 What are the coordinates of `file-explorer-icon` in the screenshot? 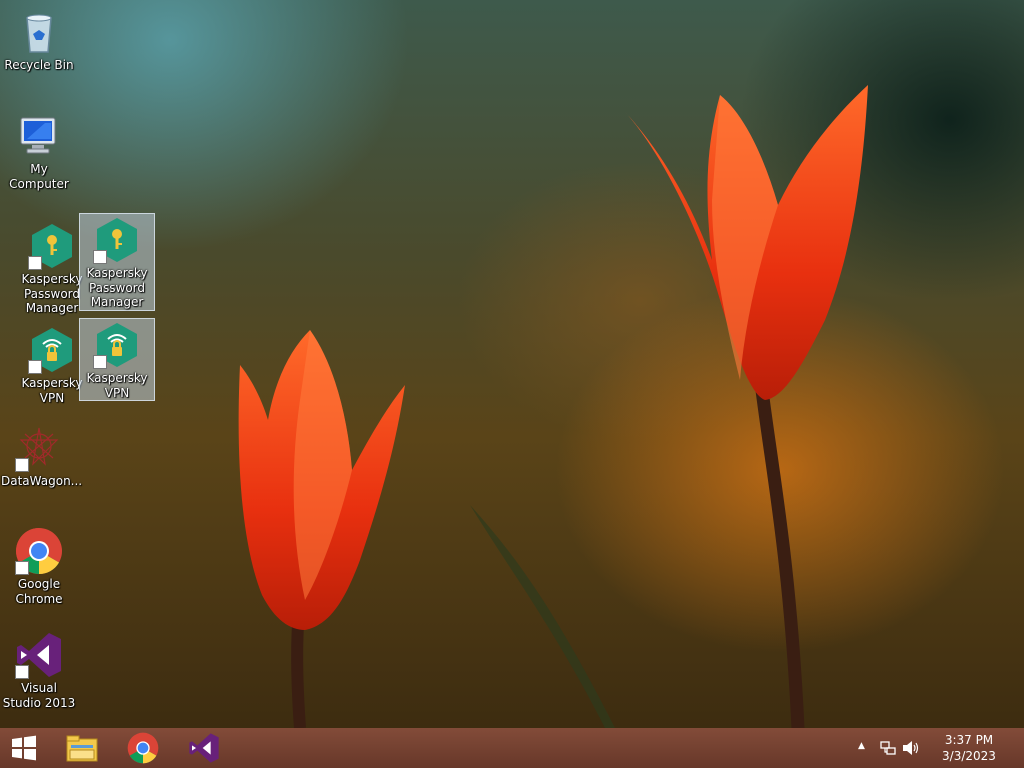 It's located at (82, 748).